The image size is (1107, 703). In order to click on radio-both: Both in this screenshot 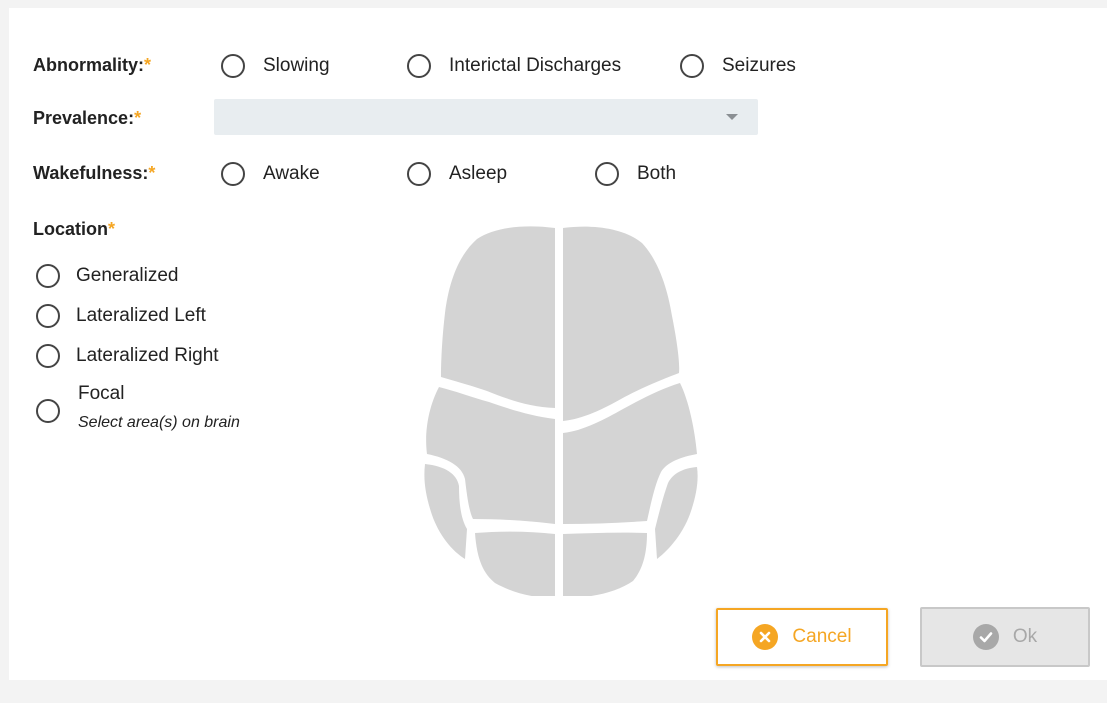, I will do `click(635, 174)`.